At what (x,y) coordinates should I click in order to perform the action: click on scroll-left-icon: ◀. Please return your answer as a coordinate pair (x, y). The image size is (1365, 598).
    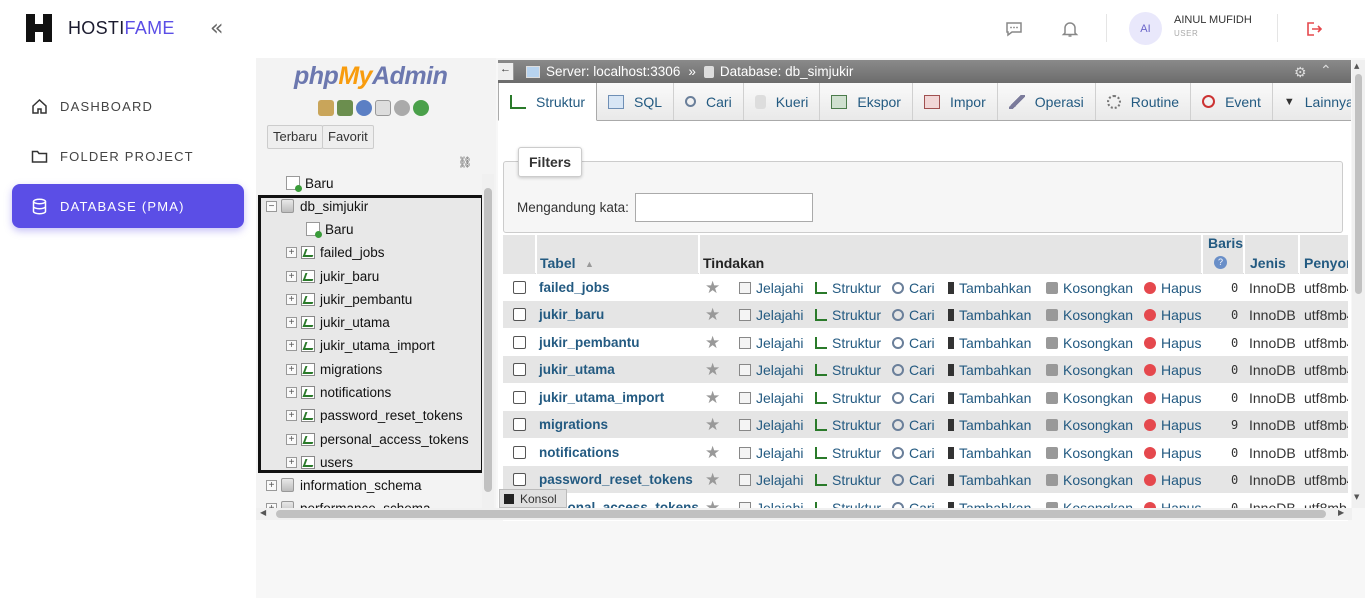
    Looking at the image, I should click on (263, 512).